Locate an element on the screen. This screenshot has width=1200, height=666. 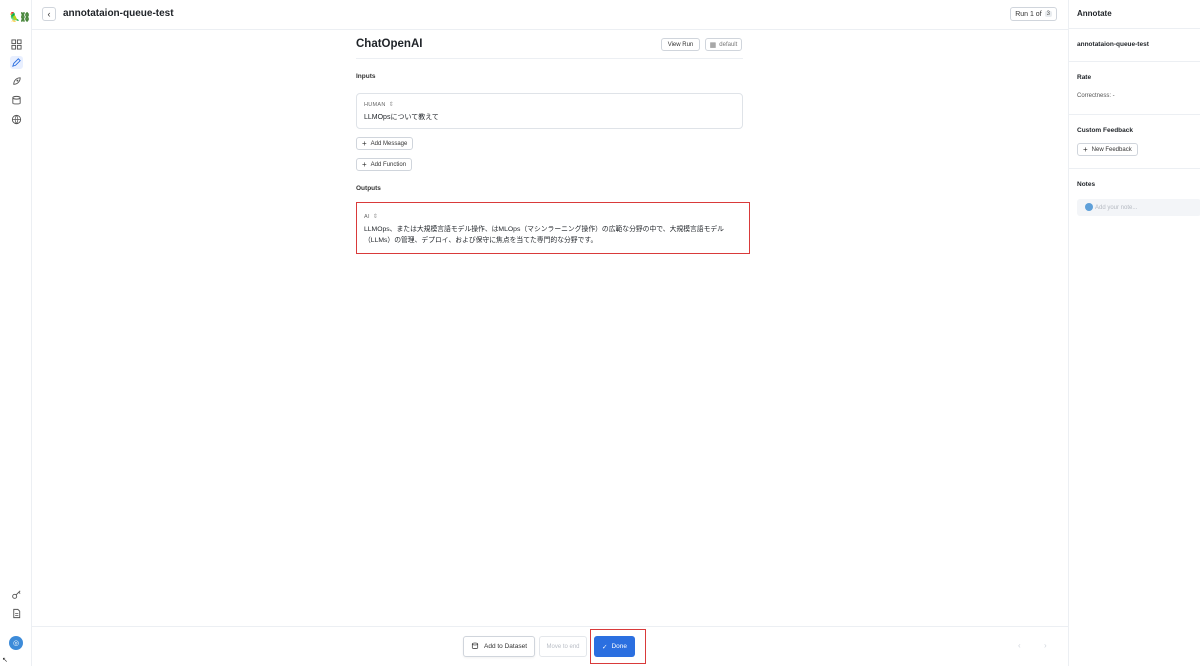
inputs-label: Inputs is located at coordinates (366, 76).